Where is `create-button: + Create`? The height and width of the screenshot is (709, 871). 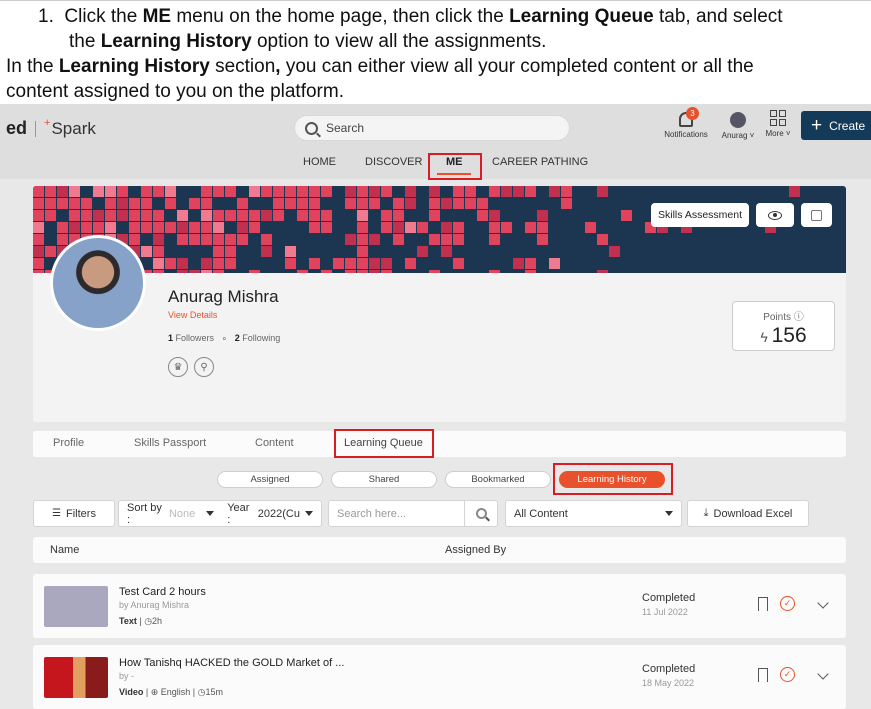 create-button: + Create is located at coordinates (836, 125).